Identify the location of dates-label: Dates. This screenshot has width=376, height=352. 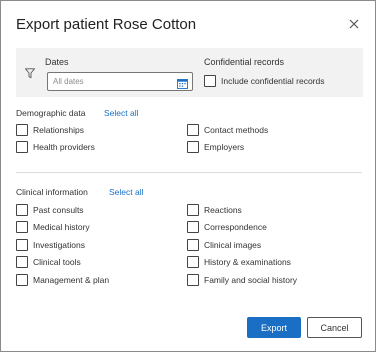
(57, 62).